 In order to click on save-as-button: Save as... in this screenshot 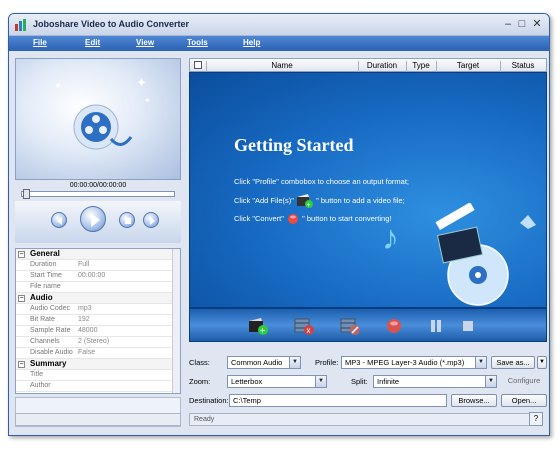, I will do `click(513, 362)`.